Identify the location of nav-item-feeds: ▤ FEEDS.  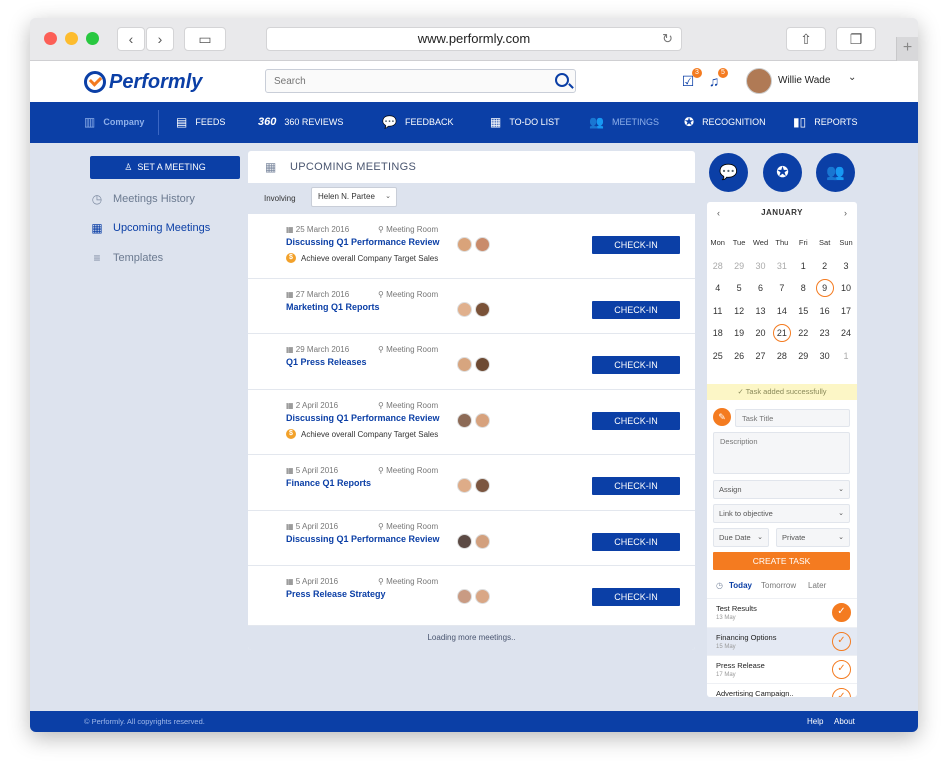
(200, 122).